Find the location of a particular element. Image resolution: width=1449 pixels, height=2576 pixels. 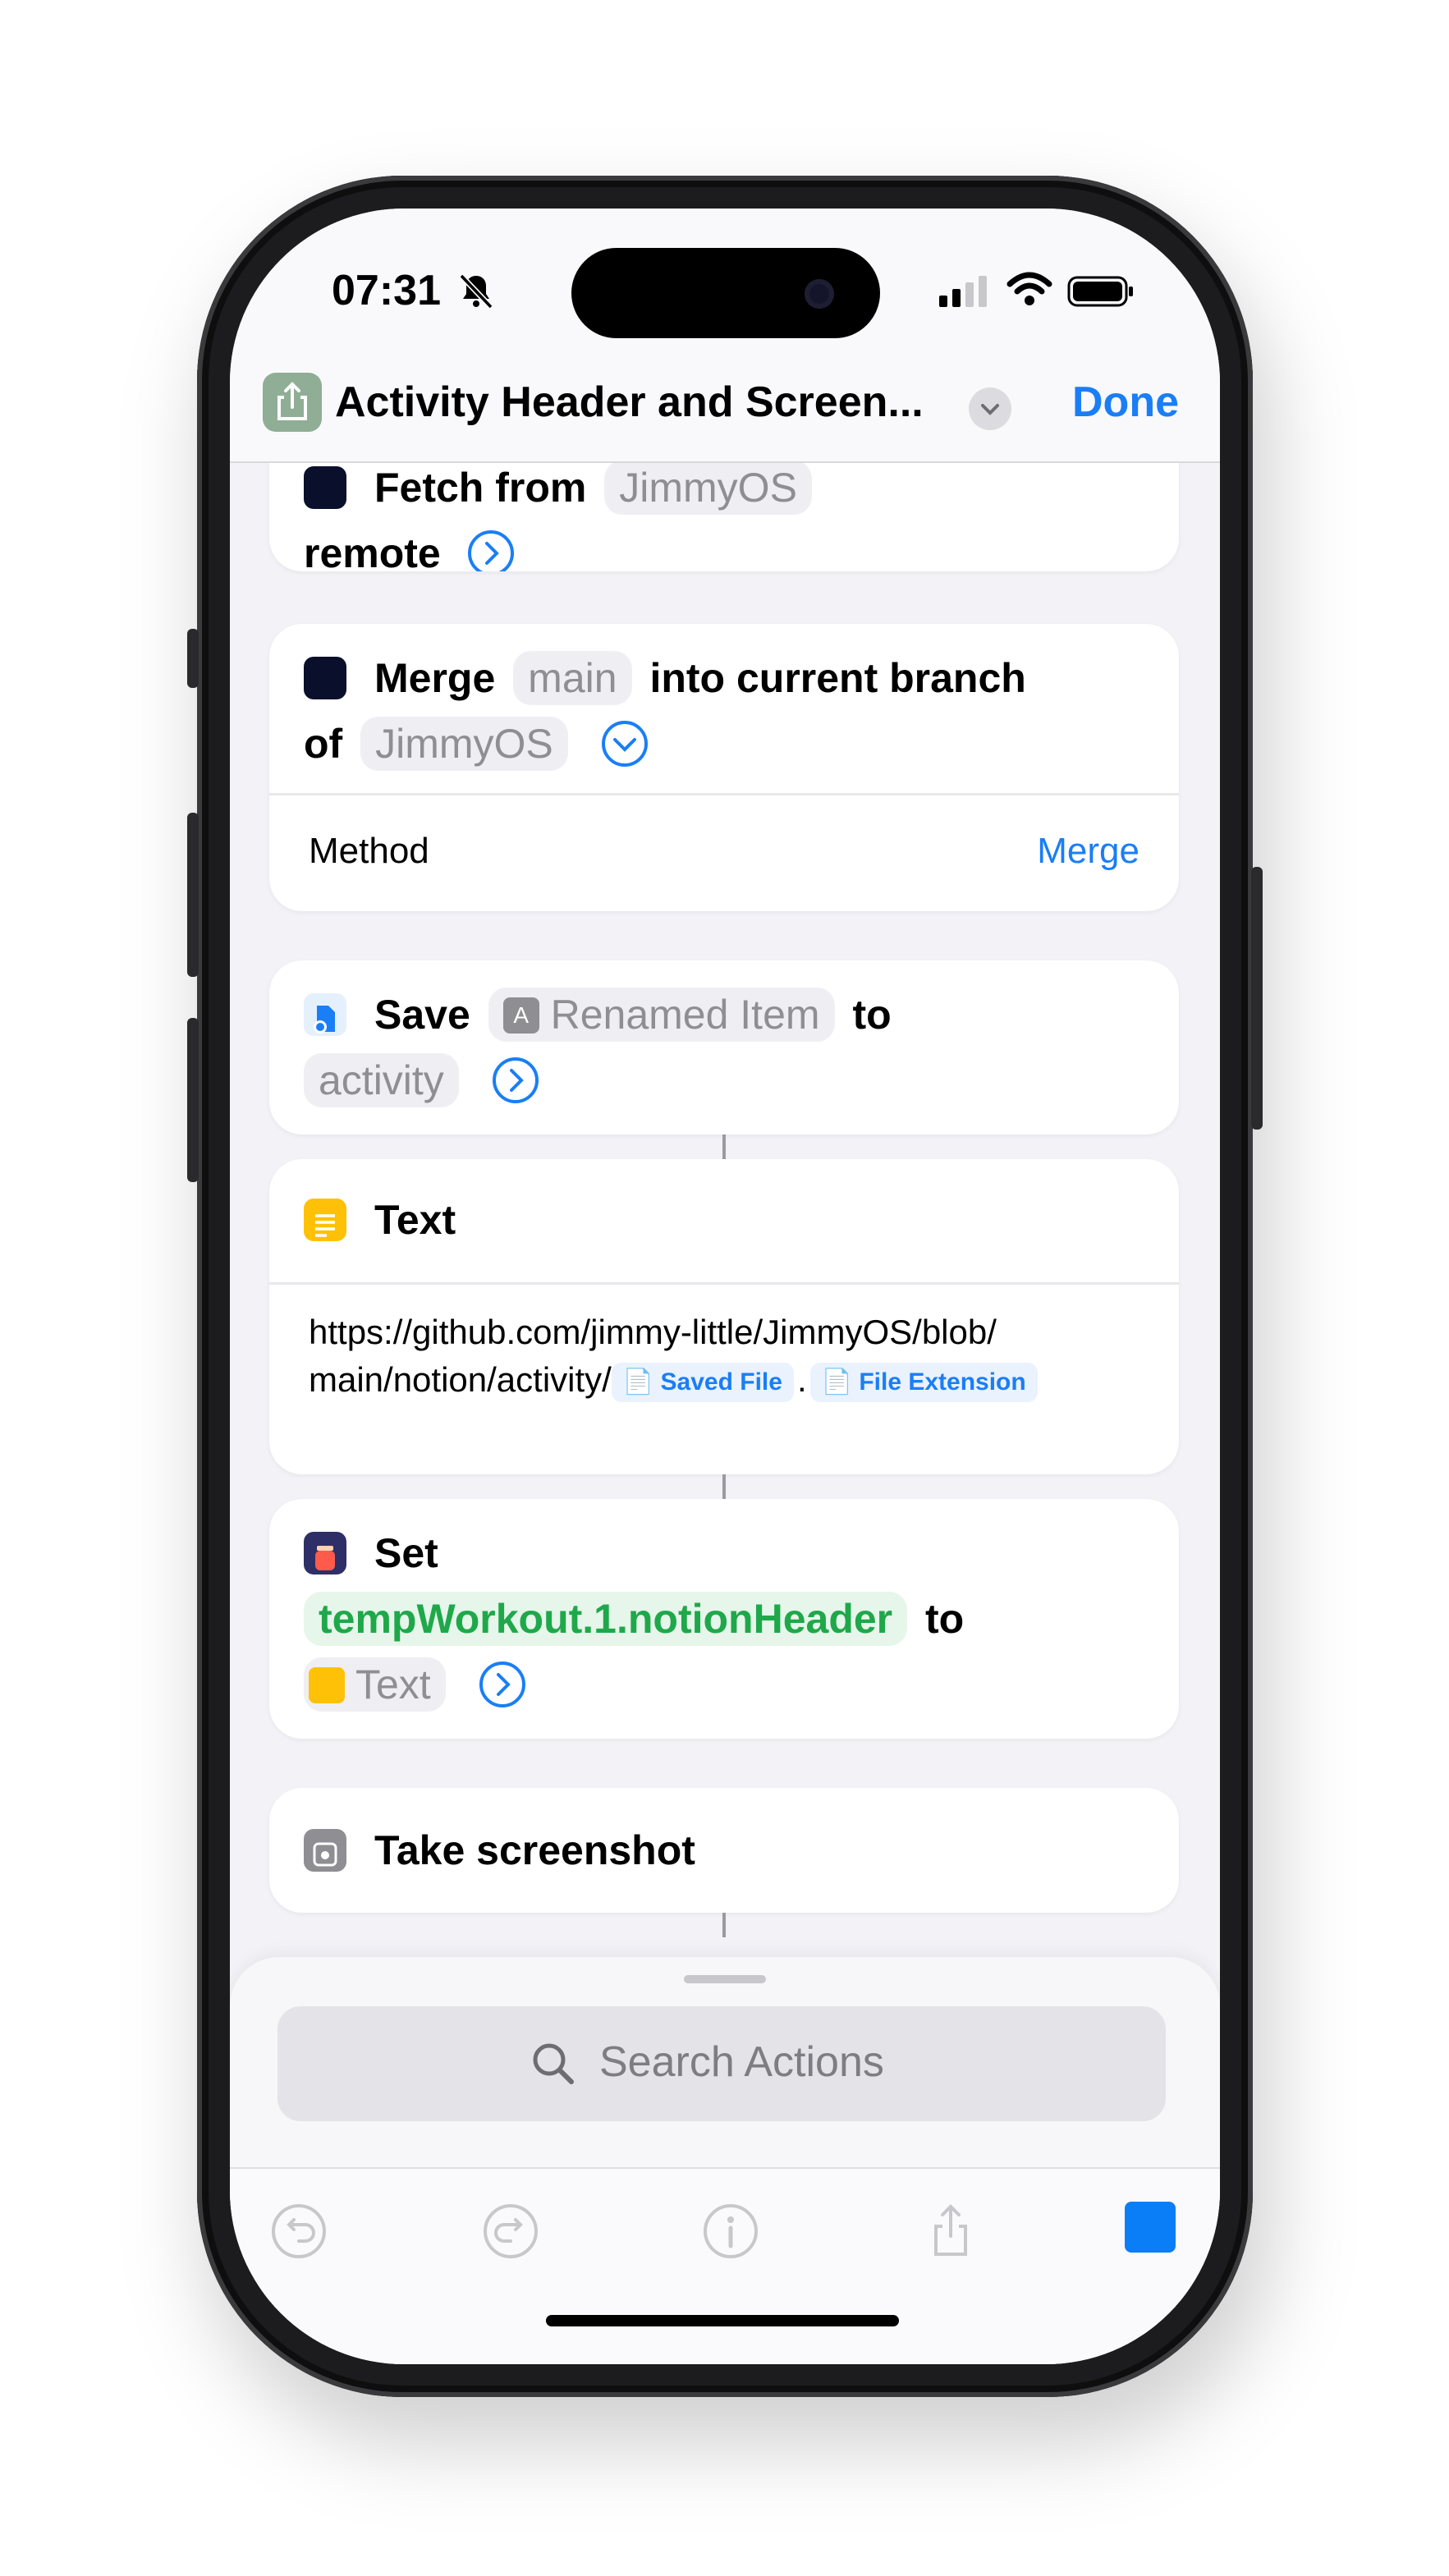

save-verb: Save is located at coordinates (422, 1015).